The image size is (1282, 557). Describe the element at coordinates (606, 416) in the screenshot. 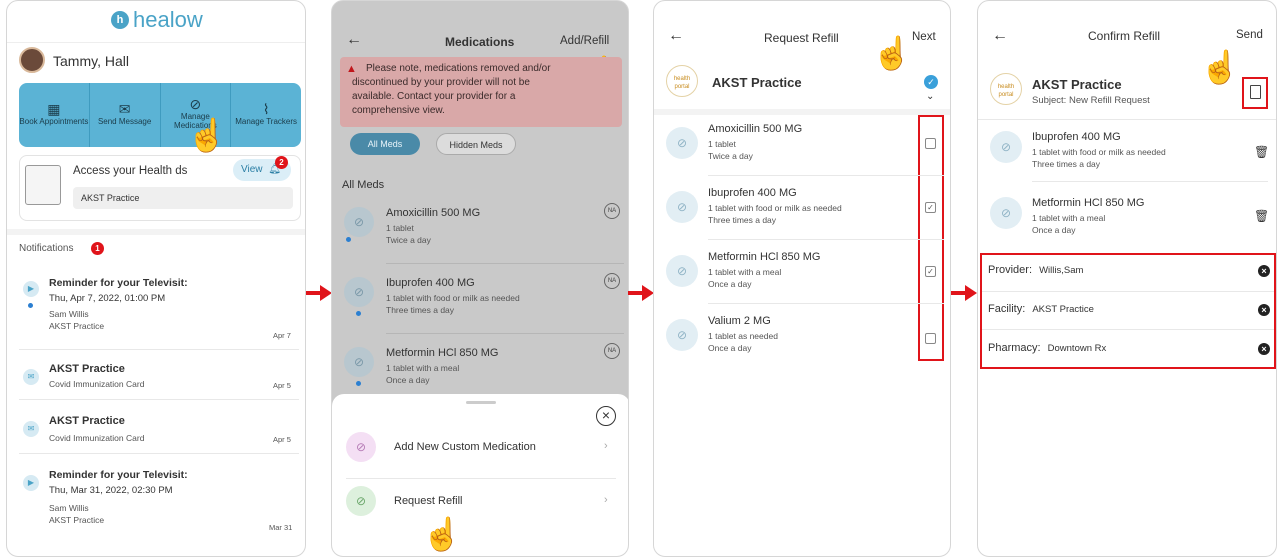

I see `close-icon: ×` at that location.